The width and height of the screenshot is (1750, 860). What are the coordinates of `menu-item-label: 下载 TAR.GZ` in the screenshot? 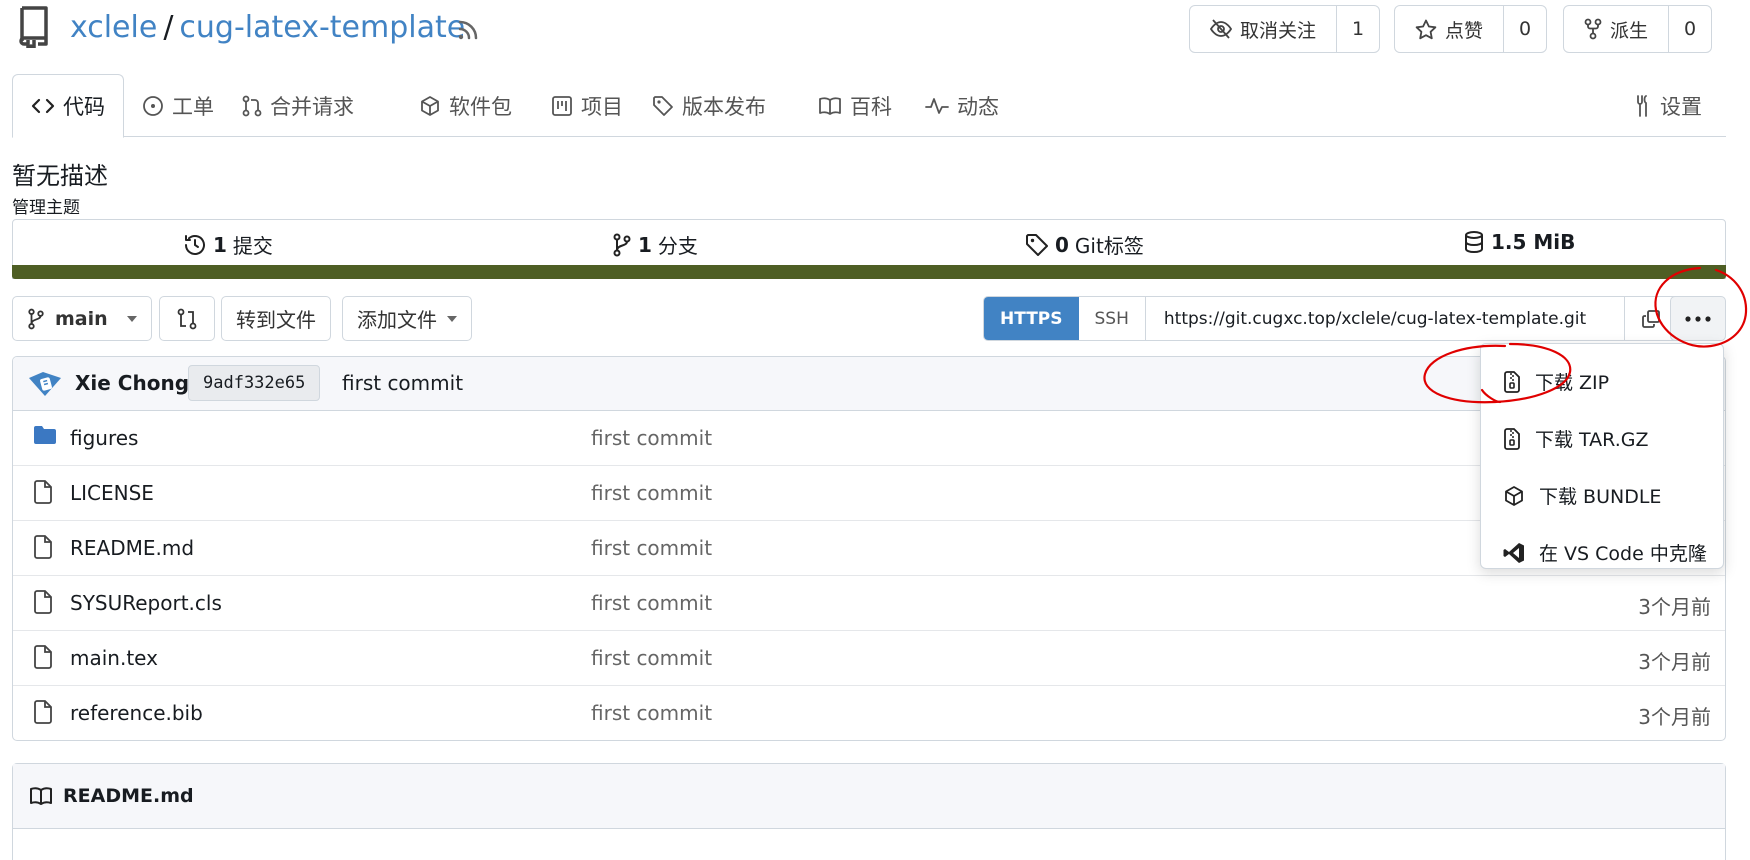 It's located at (1592, 440).